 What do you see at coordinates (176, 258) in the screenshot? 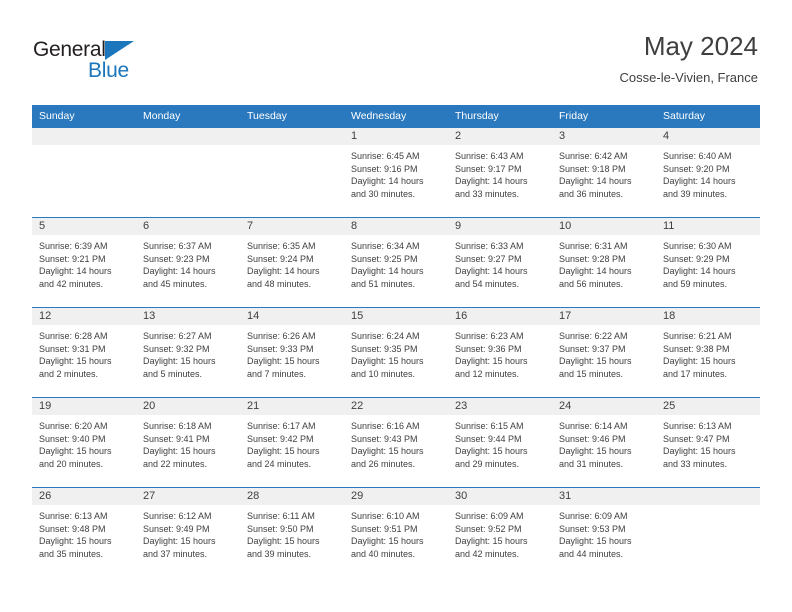
I see `sunset-text: Sunset: 9:23 PM` at bounding box center [176, 258].